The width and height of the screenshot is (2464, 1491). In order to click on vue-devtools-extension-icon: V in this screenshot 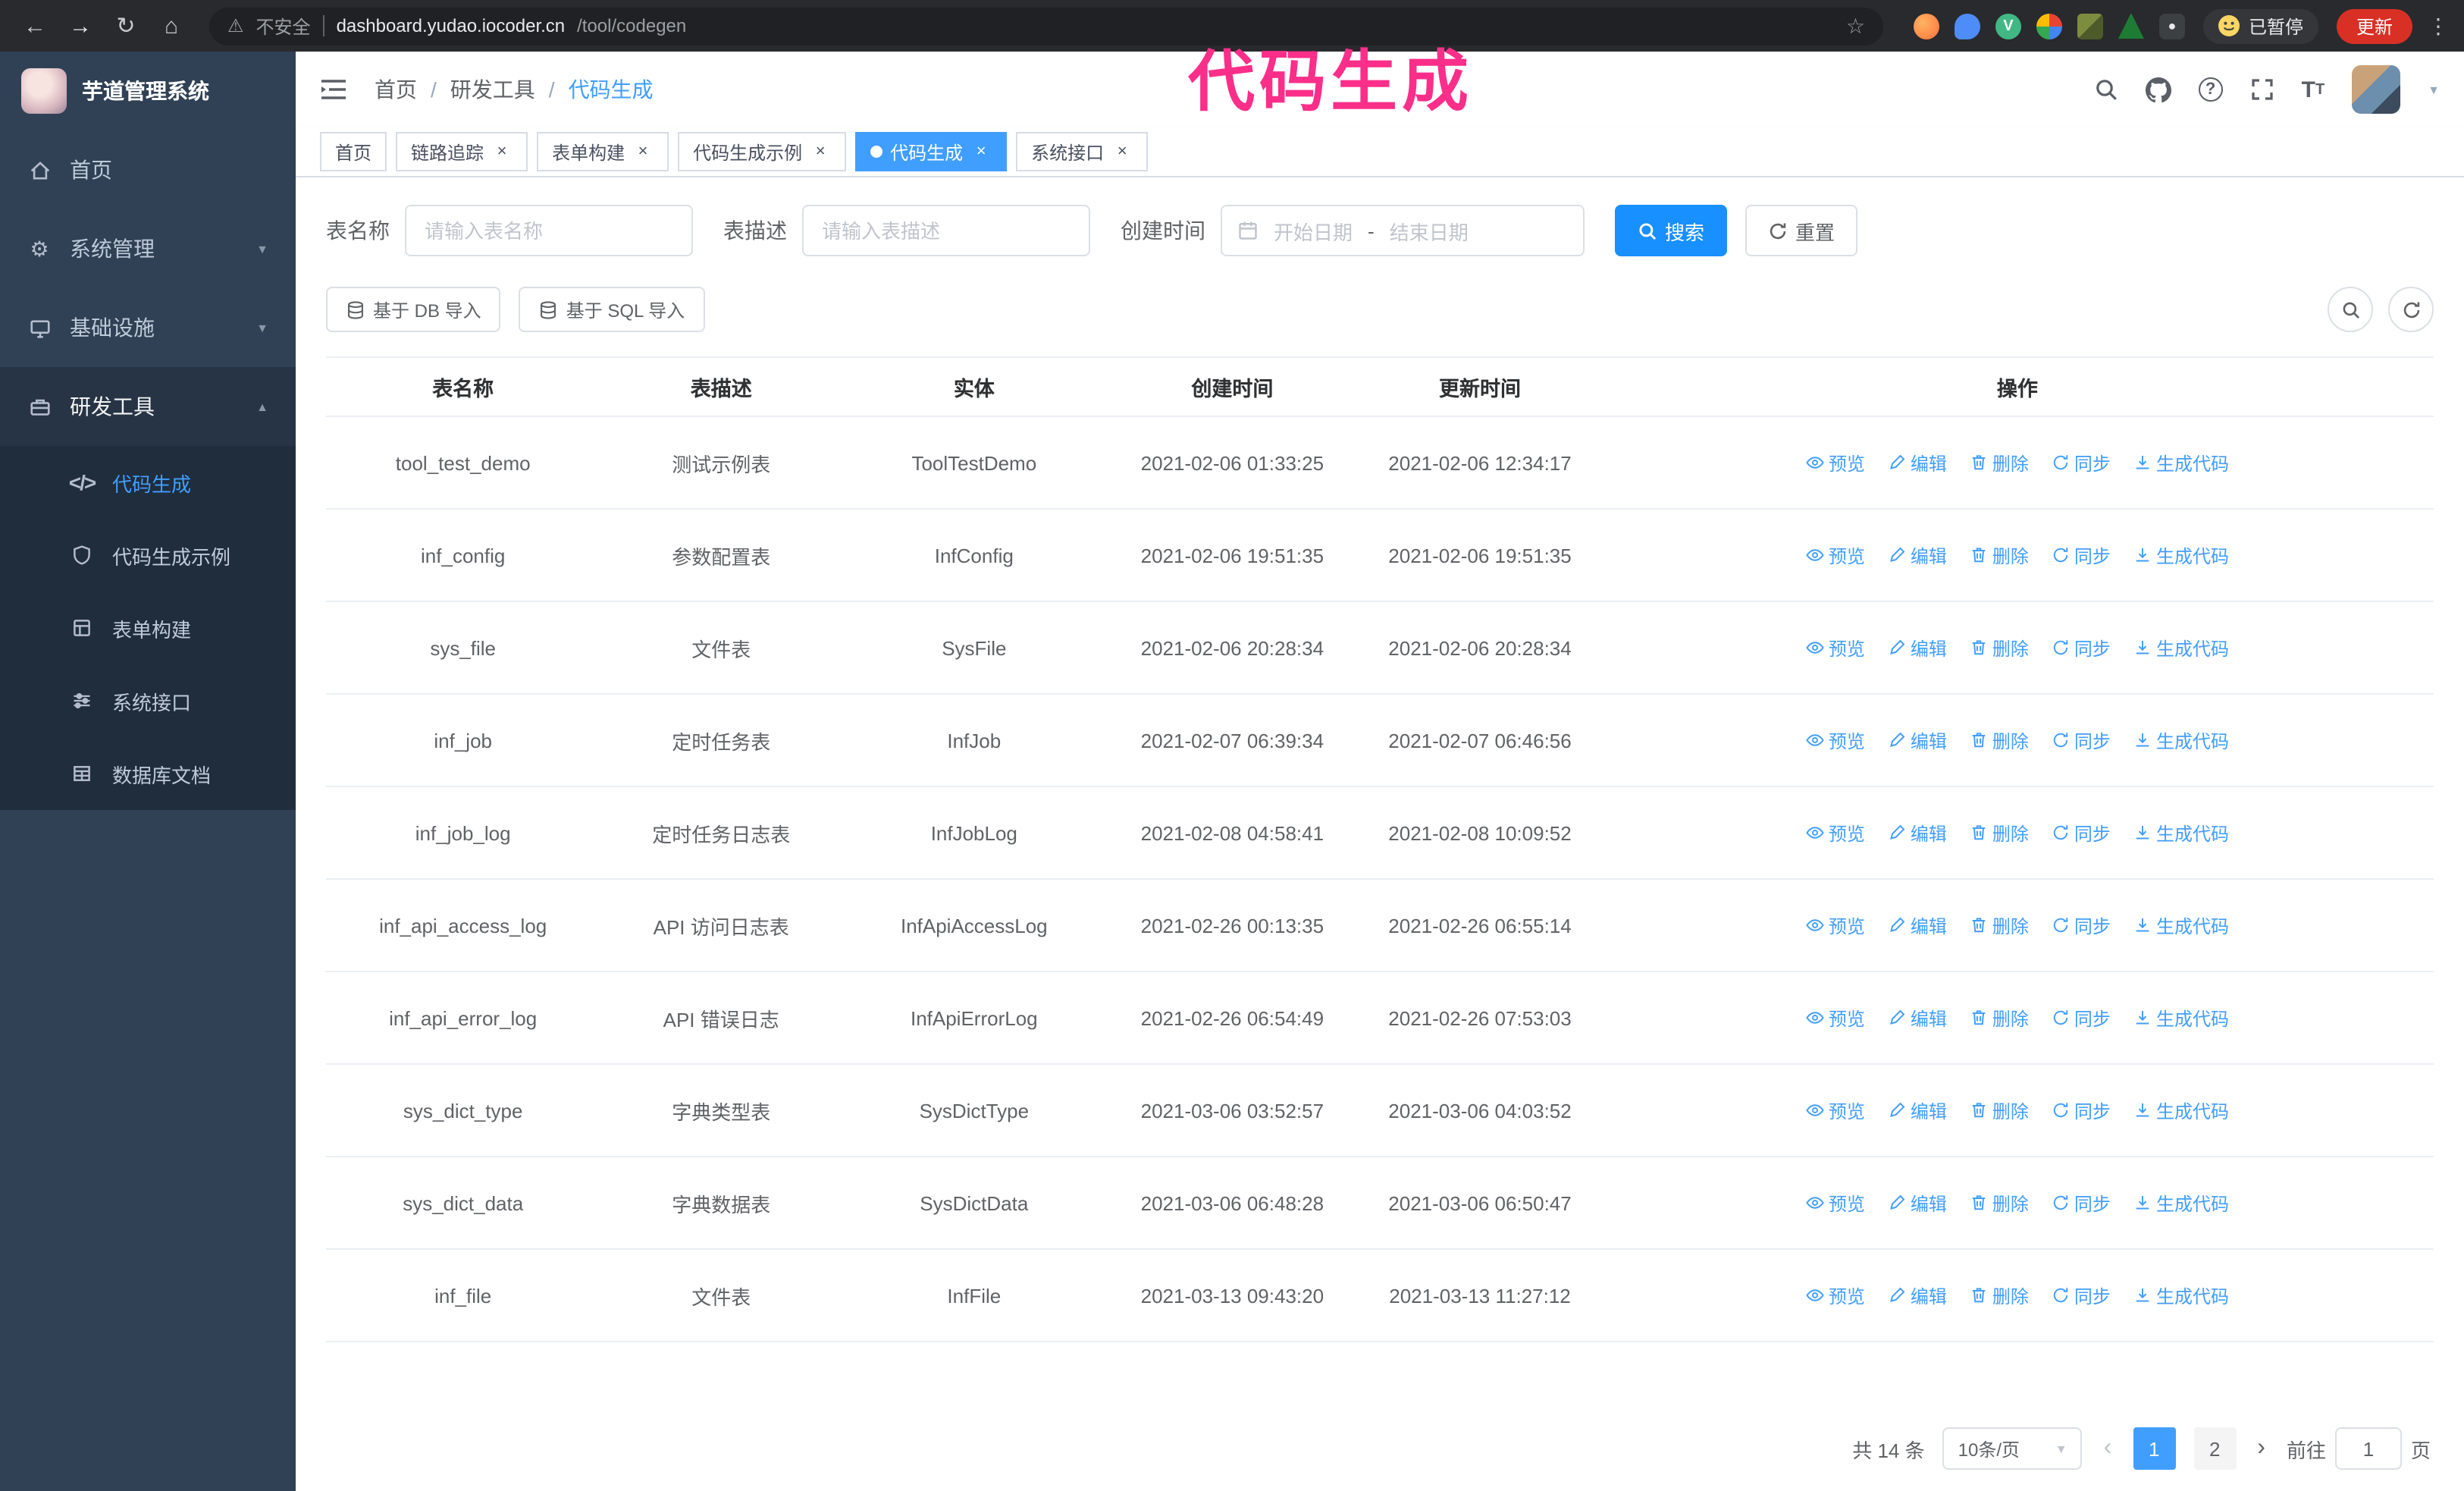, I will do `click(2008, 26)`.